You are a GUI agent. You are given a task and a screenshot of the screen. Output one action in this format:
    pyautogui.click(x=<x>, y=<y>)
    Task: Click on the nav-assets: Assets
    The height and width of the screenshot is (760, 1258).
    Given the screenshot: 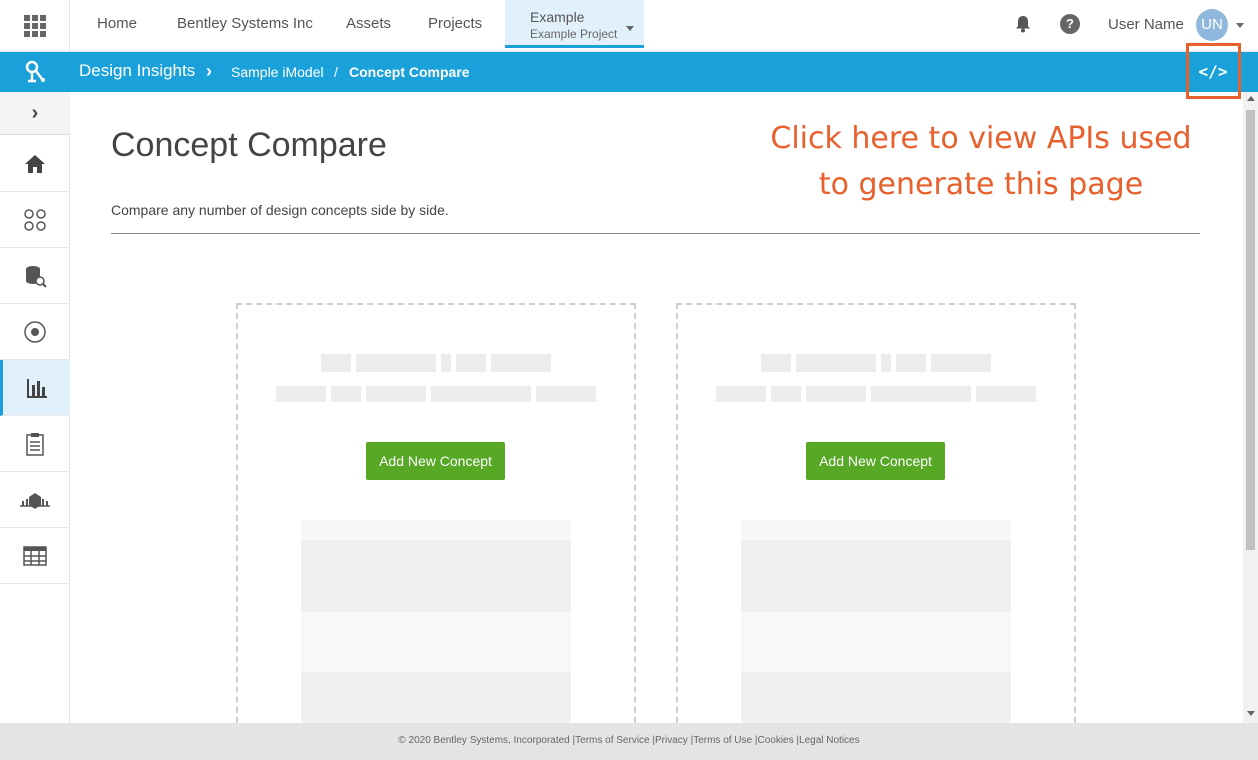 What is the action you would take?
    pyautogui.click(x=368, y=26)
    